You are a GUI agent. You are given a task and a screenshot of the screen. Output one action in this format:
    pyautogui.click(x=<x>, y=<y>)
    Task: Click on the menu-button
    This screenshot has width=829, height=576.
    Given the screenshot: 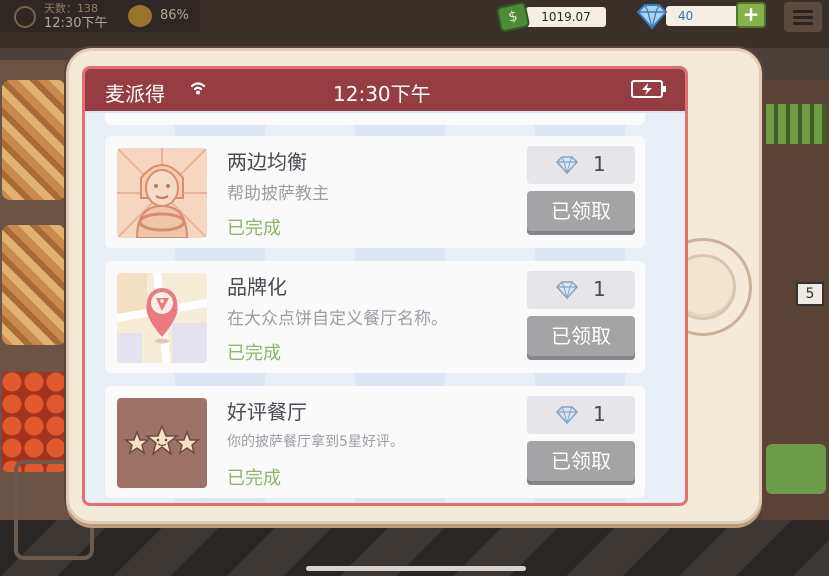 What is the action you would take?
    pyautogui.click(x=803, y=17)
    